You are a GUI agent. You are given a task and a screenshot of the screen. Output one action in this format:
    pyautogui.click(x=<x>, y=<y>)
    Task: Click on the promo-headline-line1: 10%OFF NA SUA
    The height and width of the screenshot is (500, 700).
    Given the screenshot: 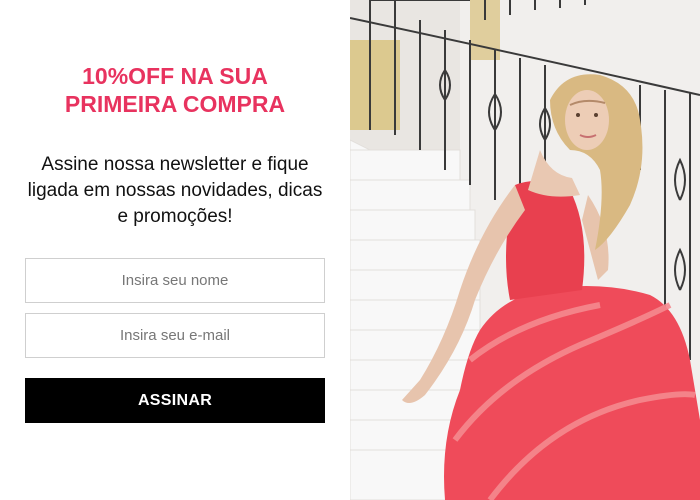 What is the action you would take?
    pyautogui.click(x=175, y=76)
    